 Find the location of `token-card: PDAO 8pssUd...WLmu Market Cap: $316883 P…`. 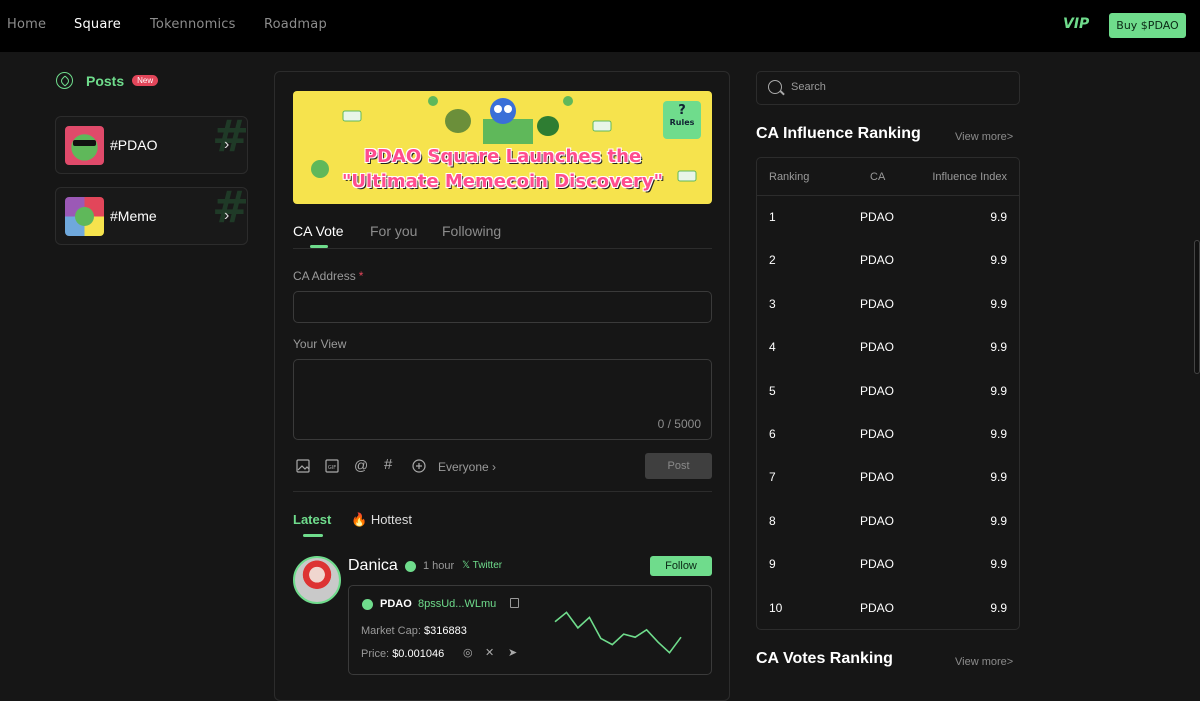

token-card: PDAO 8pssUd...WLmu Market Cap: $316883 P… is located at coordinates (530, 630).